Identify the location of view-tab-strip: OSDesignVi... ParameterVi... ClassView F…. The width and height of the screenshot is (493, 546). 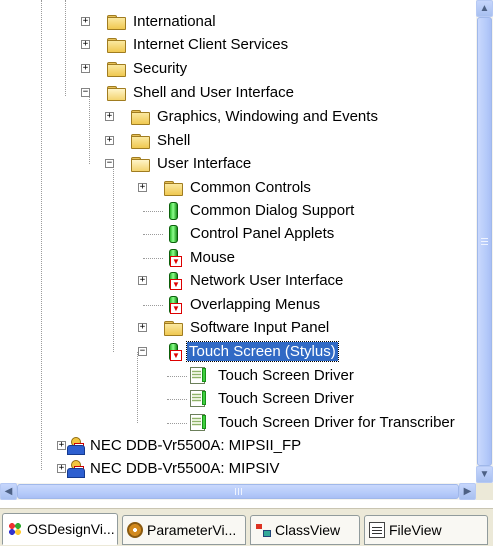
(246, 527).